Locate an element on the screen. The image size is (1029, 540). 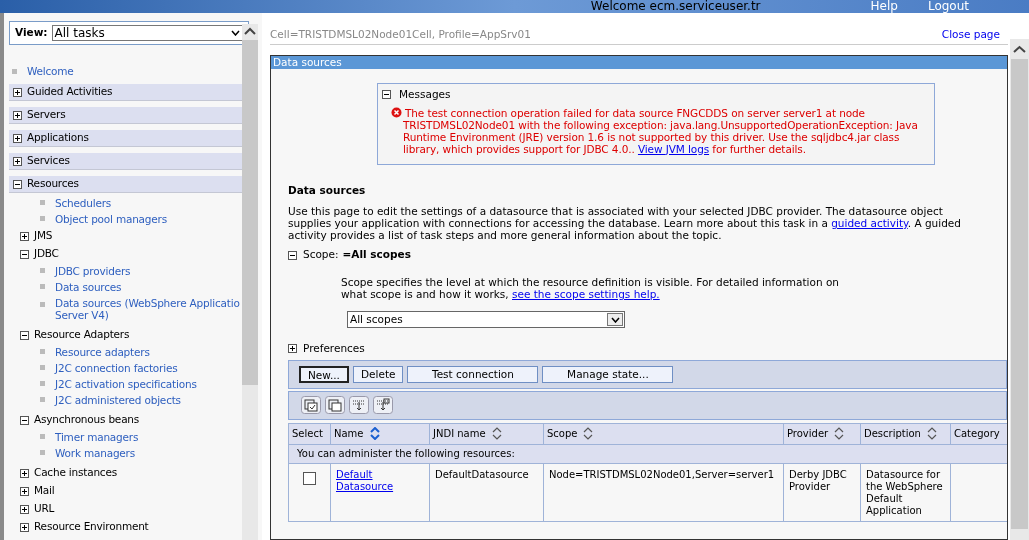
error-icon is located at coordinates (396, 112).